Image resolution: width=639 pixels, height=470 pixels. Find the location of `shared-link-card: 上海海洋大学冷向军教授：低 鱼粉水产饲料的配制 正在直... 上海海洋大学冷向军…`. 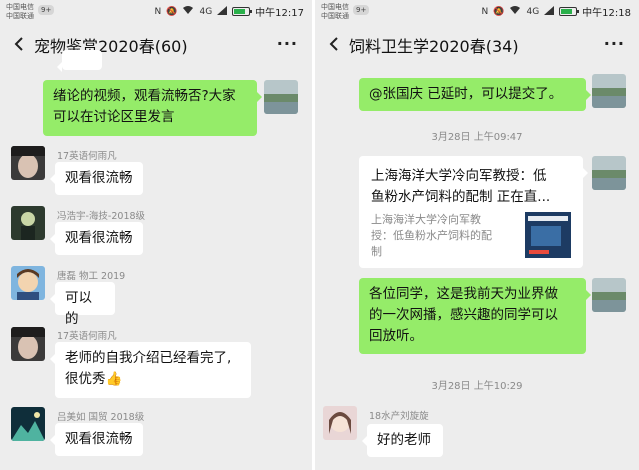

shared-link-card: 上海海洋大学冷向军教授：低 鱼粉水产饲料的配制 正在直... 上海海洋大学冷向军… is located at coordinates (473, 212).